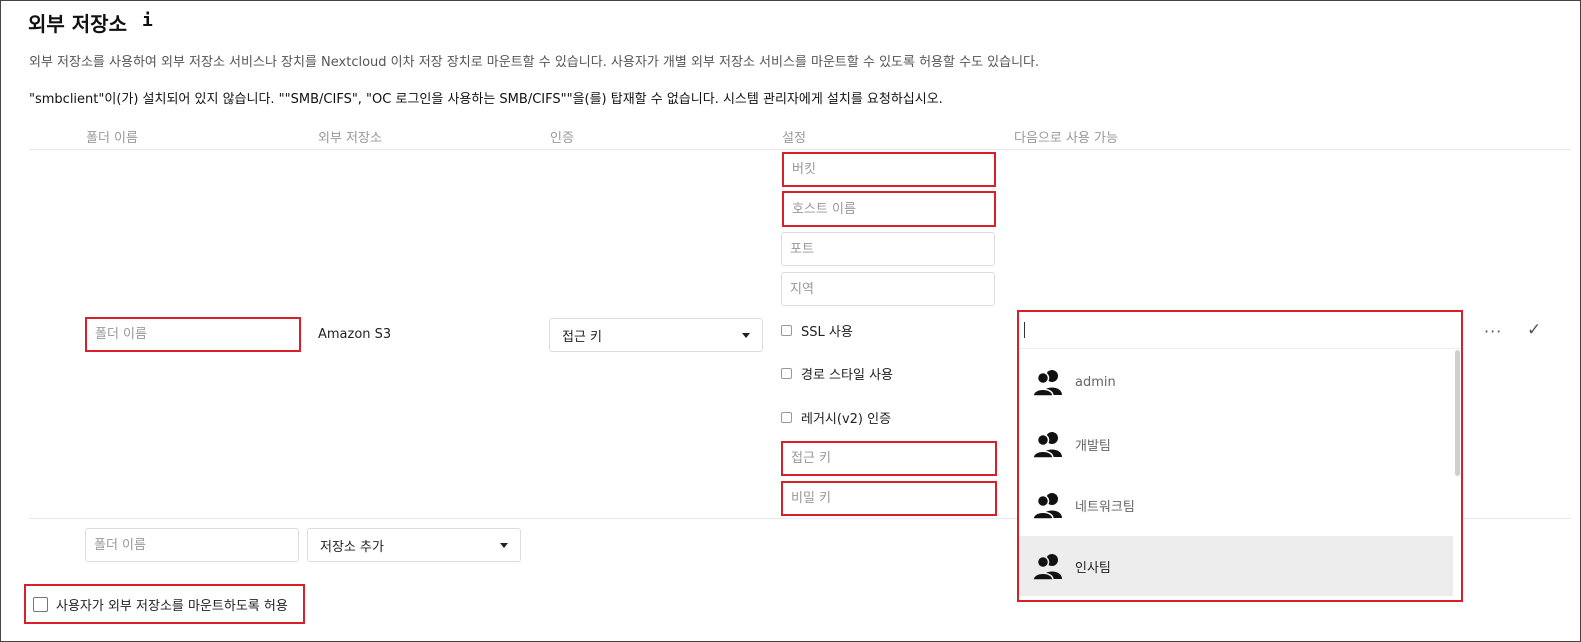 This screenshot has height=642, width=1581. Describe the element at coordinates (888, 249) in the screenshot. I see `port-input` at that location.